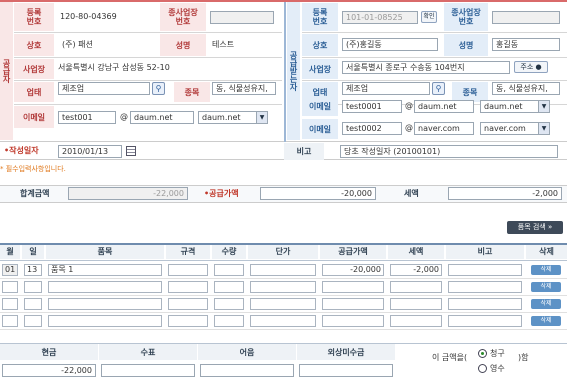  What do you see at coordinates (526, 17) in the screenshot?
I see `receiver-sub-biz-input` at bounding box center [526, 17].